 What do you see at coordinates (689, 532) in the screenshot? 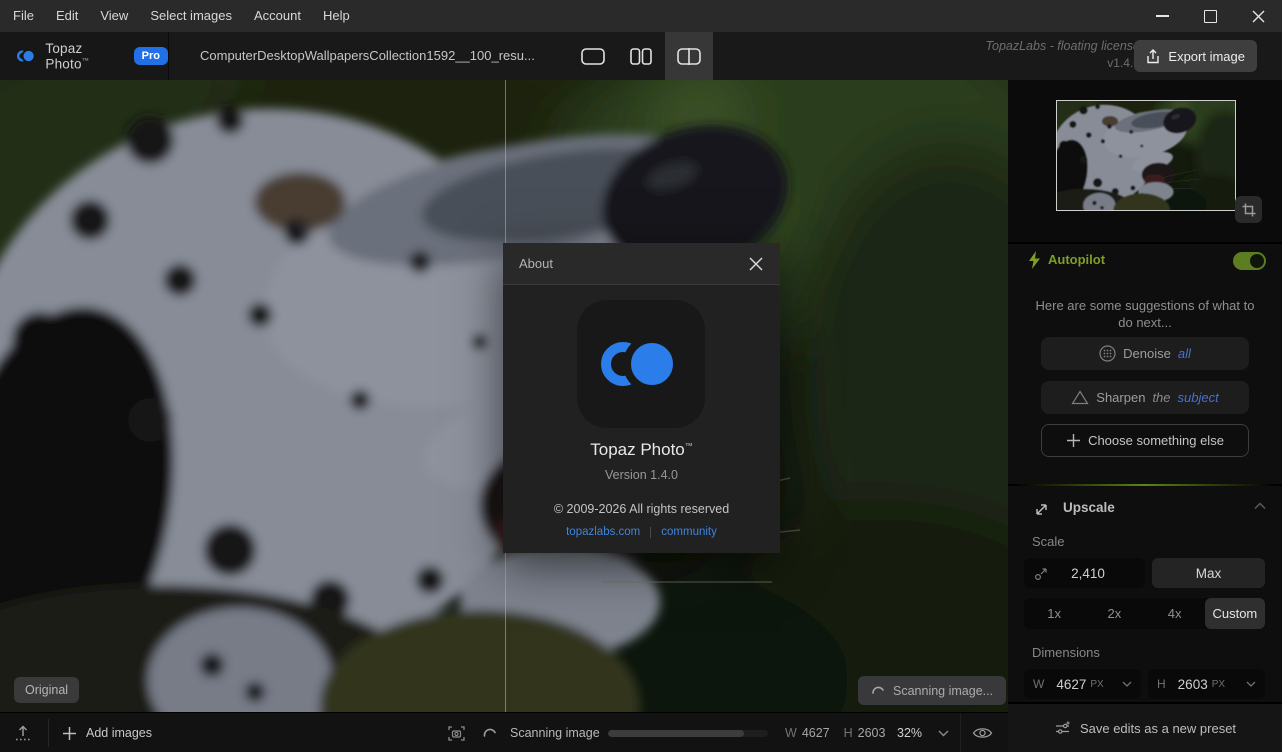
I see `community-link: community` at bounding box center [689, 532].